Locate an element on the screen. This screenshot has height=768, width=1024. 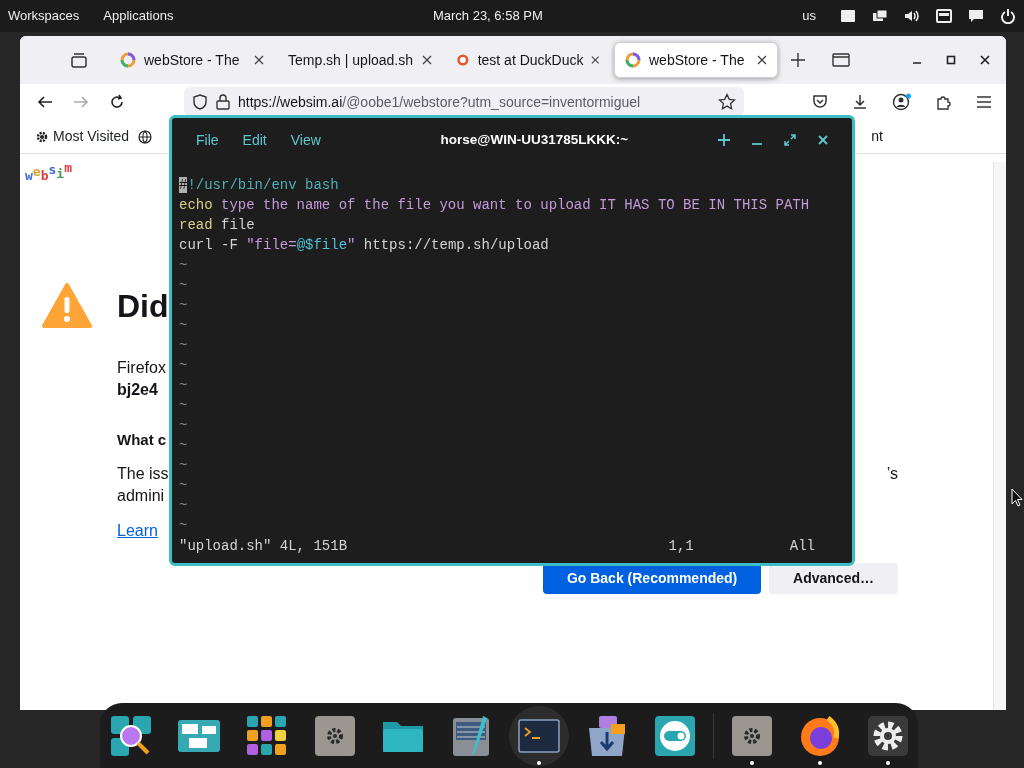
menu-item: Edit is located at coordinates (254, 140).